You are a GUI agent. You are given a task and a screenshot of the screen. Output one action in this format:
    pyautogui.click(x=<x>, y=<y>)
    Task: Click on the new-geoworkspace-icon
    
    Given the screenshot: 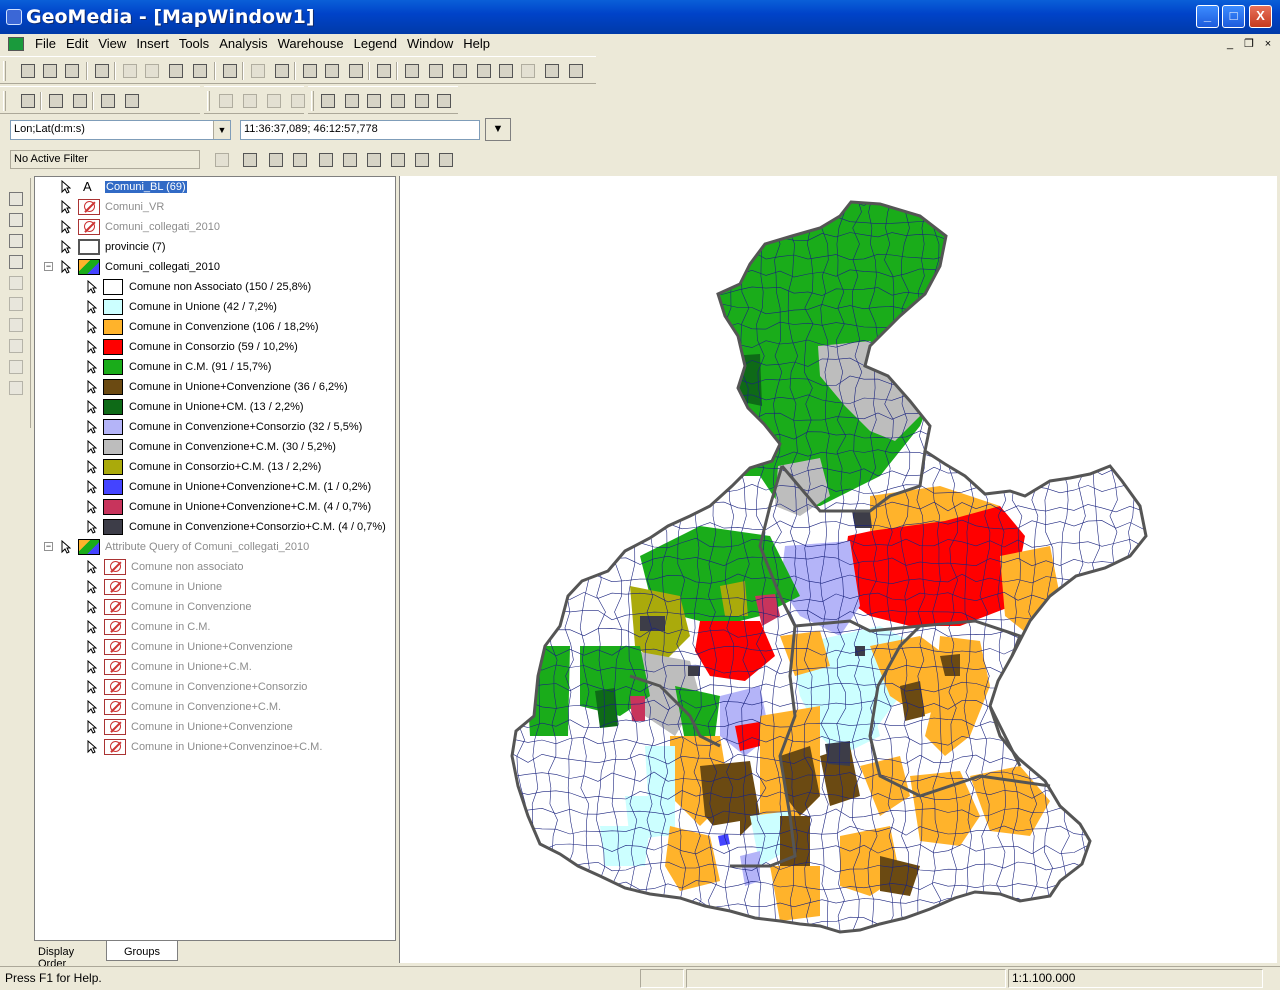 What is the action you would take?
    pyautogui.click(x=28, y=71)
    